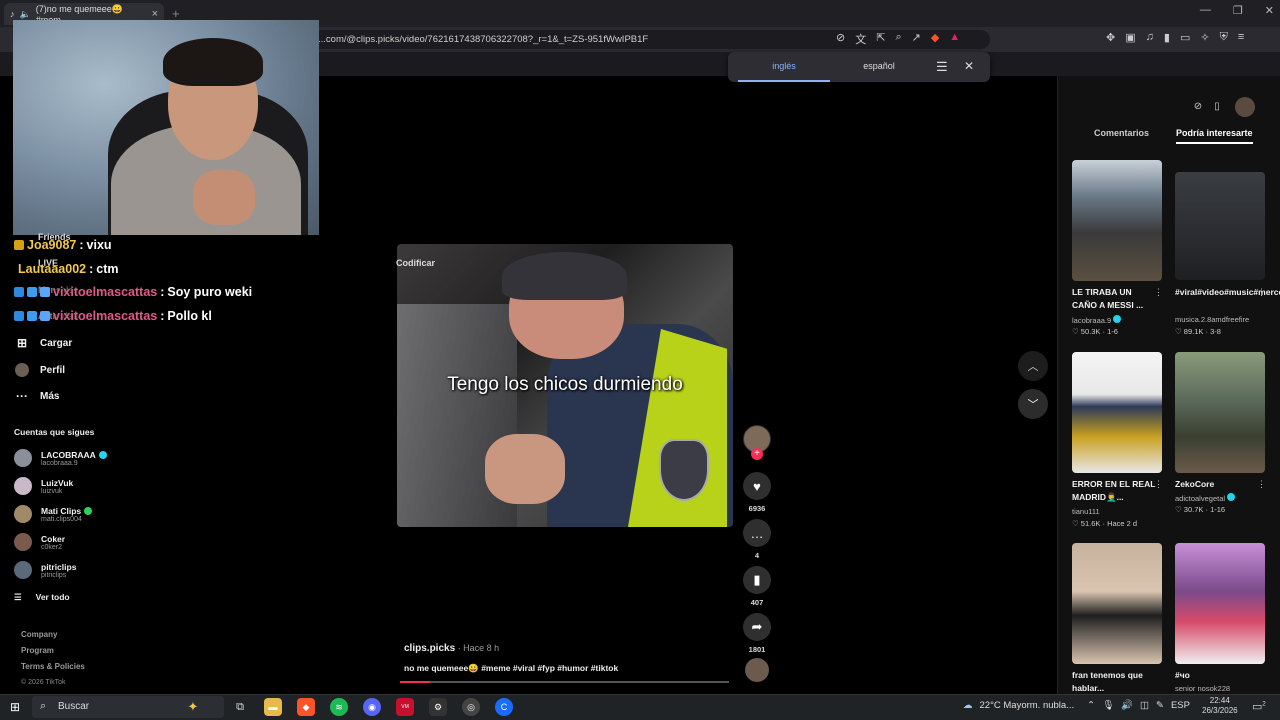  Describe the element at coordinates (43, 343) in the screenshot. I see `sidebar-item-upload: ⊞ Cargar` at that location.